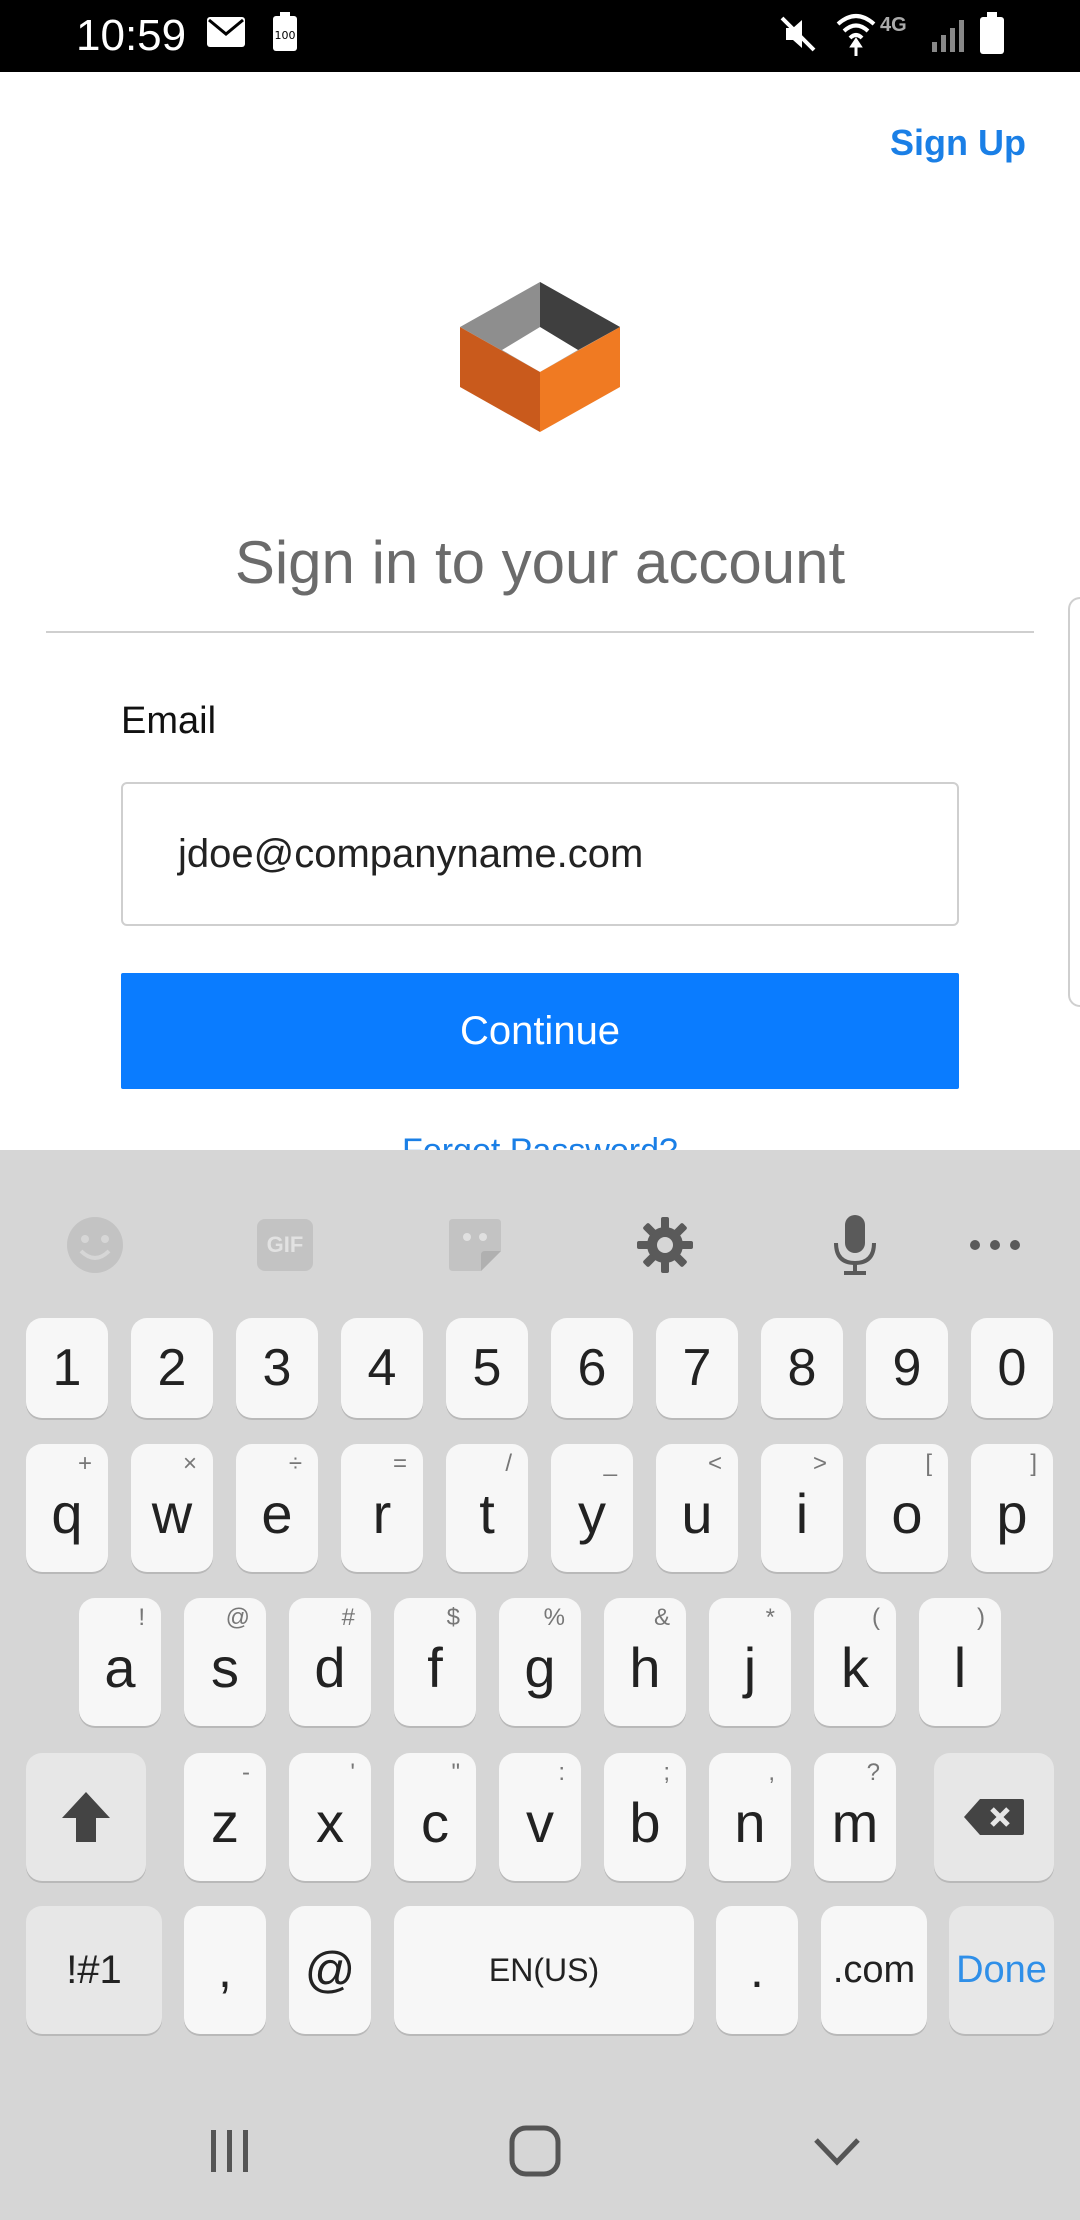  Describe the element at coordinates (544, 1970) in the screenshot. I see `space-key: EN(US)` at that location.